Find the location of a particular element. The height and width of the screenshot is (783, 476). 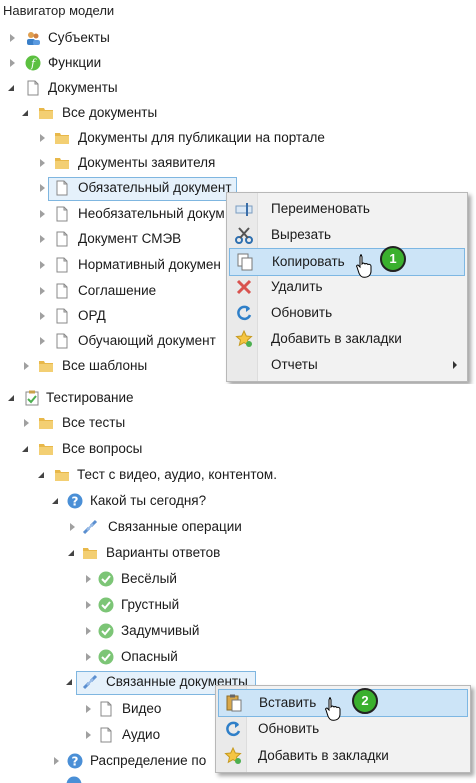

link-icon is located at coordinates (90, 682).